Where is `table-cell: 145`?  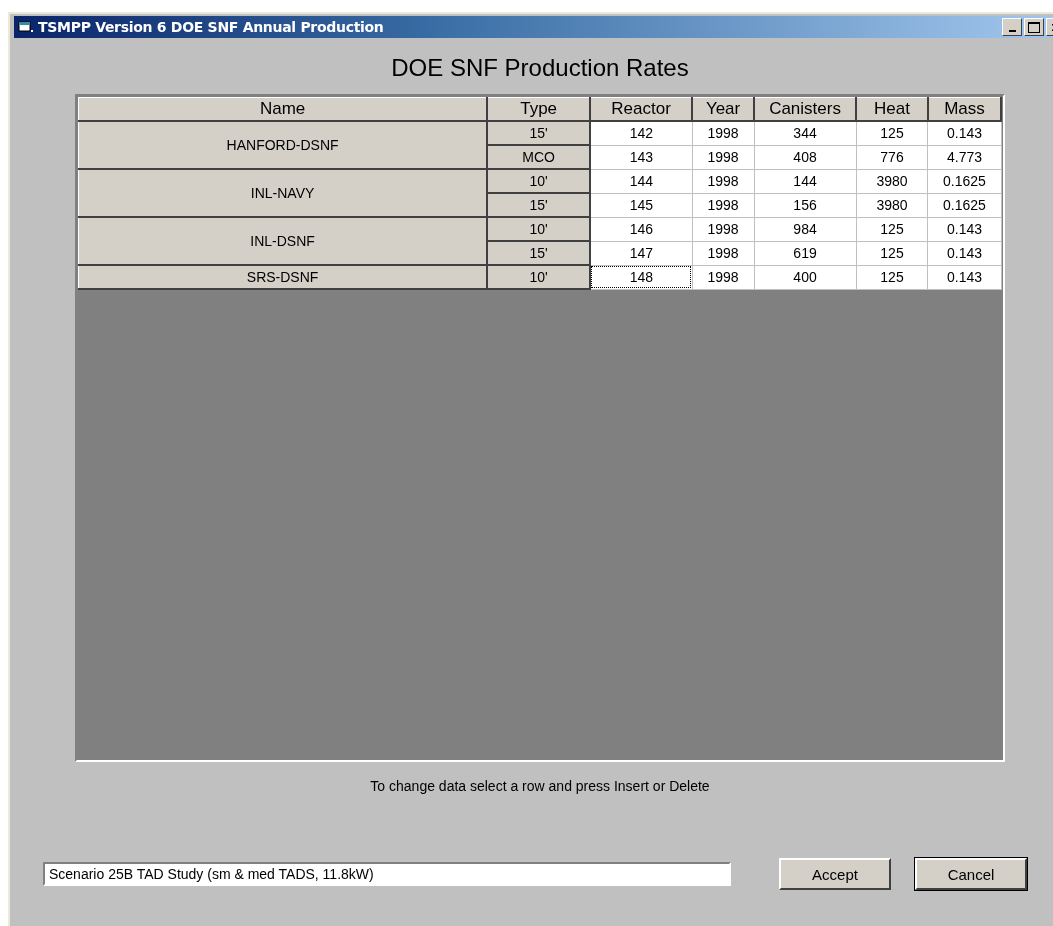
table-cell: 145 is located at coordinates (641, 205).